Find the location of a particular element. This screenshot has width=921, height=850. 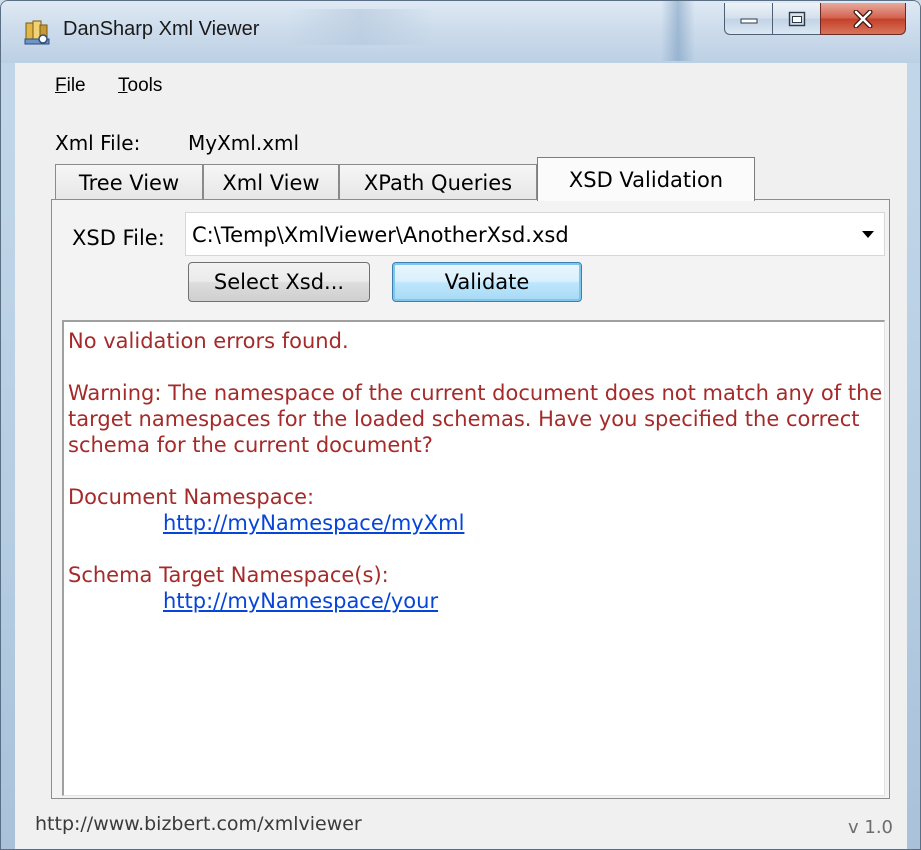

xml-file-value: MyXml.xml is located at coordinates (244, 143).